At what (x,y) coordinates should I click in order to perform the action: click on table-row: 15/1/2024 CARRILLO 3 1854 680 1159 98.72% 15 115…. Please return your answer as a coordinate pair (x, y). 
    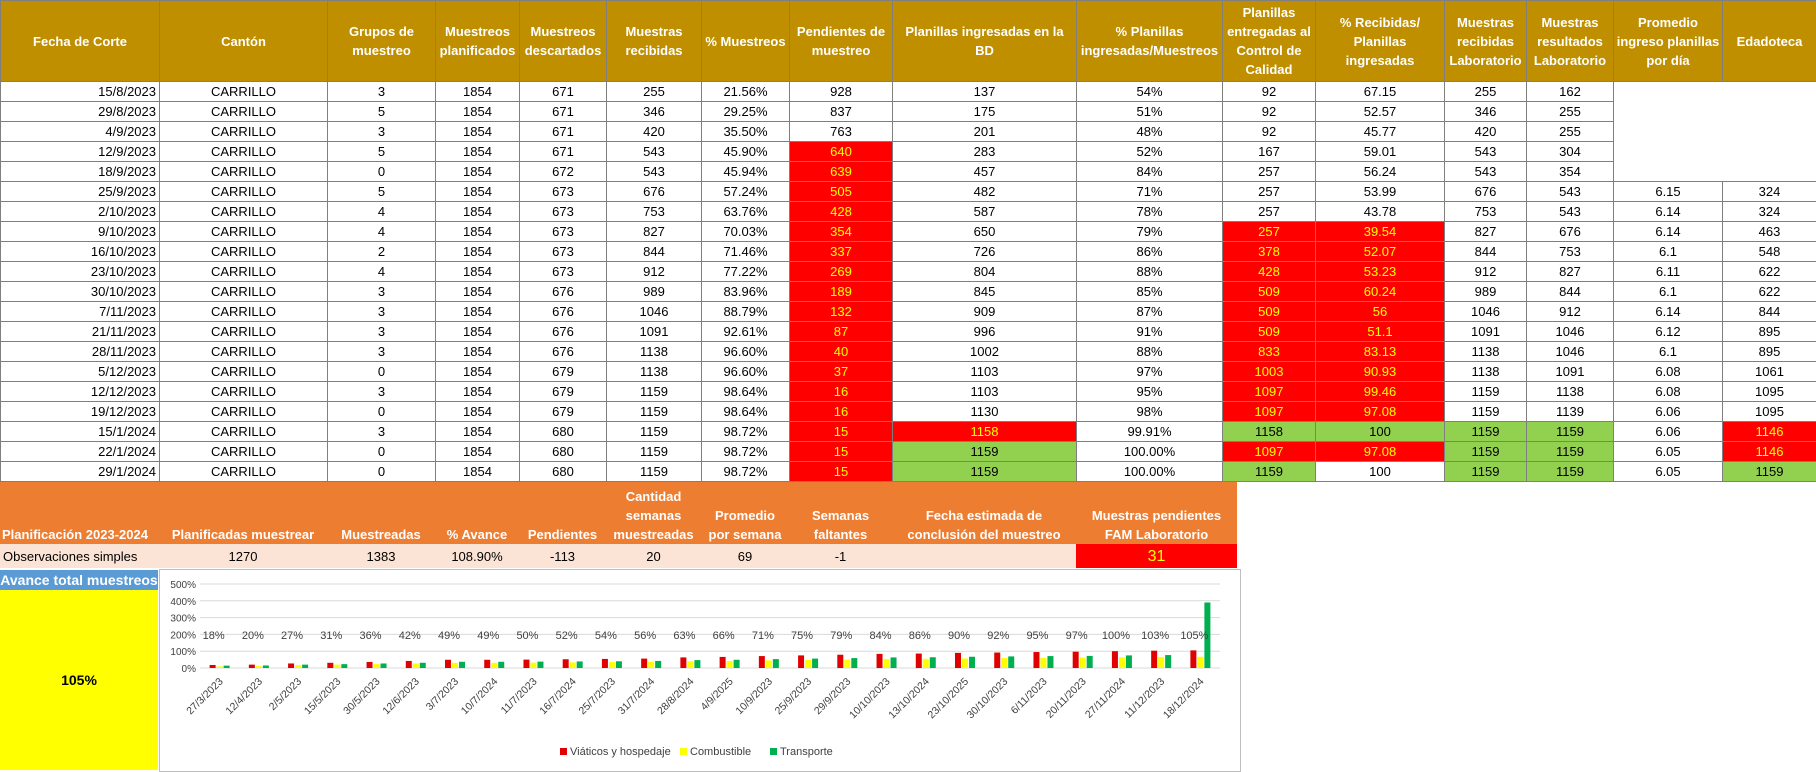
    Looking at the image, I should click on (908, 431).